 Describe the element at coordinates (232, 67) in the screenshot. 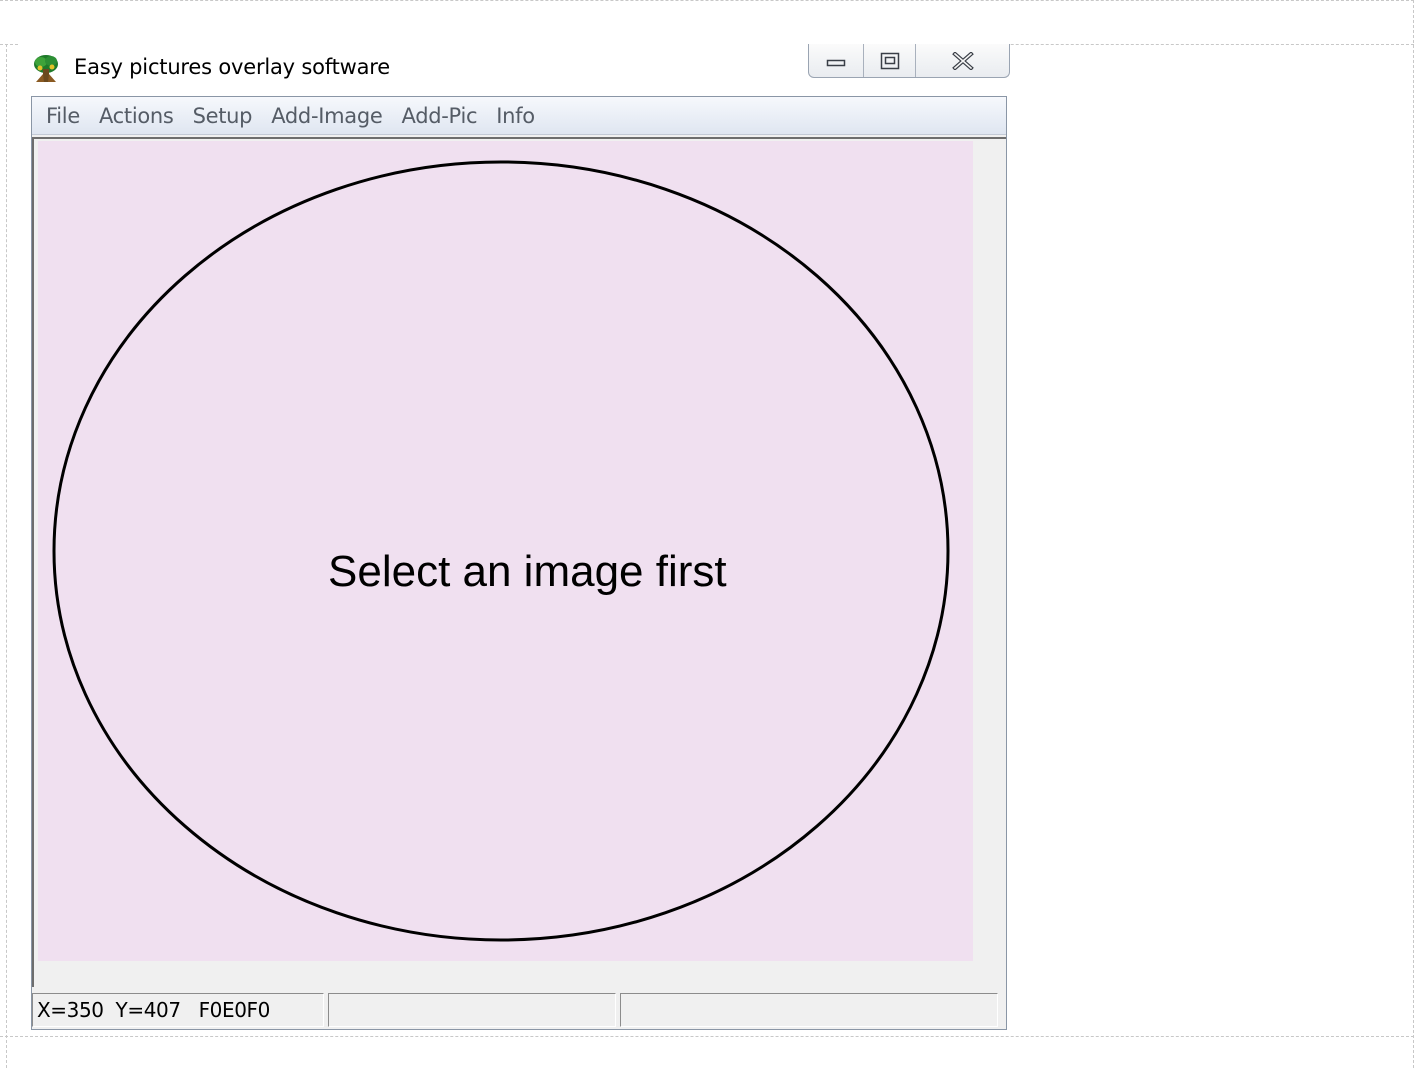

I see `window-title: Easy pictures overlay software` at that location.